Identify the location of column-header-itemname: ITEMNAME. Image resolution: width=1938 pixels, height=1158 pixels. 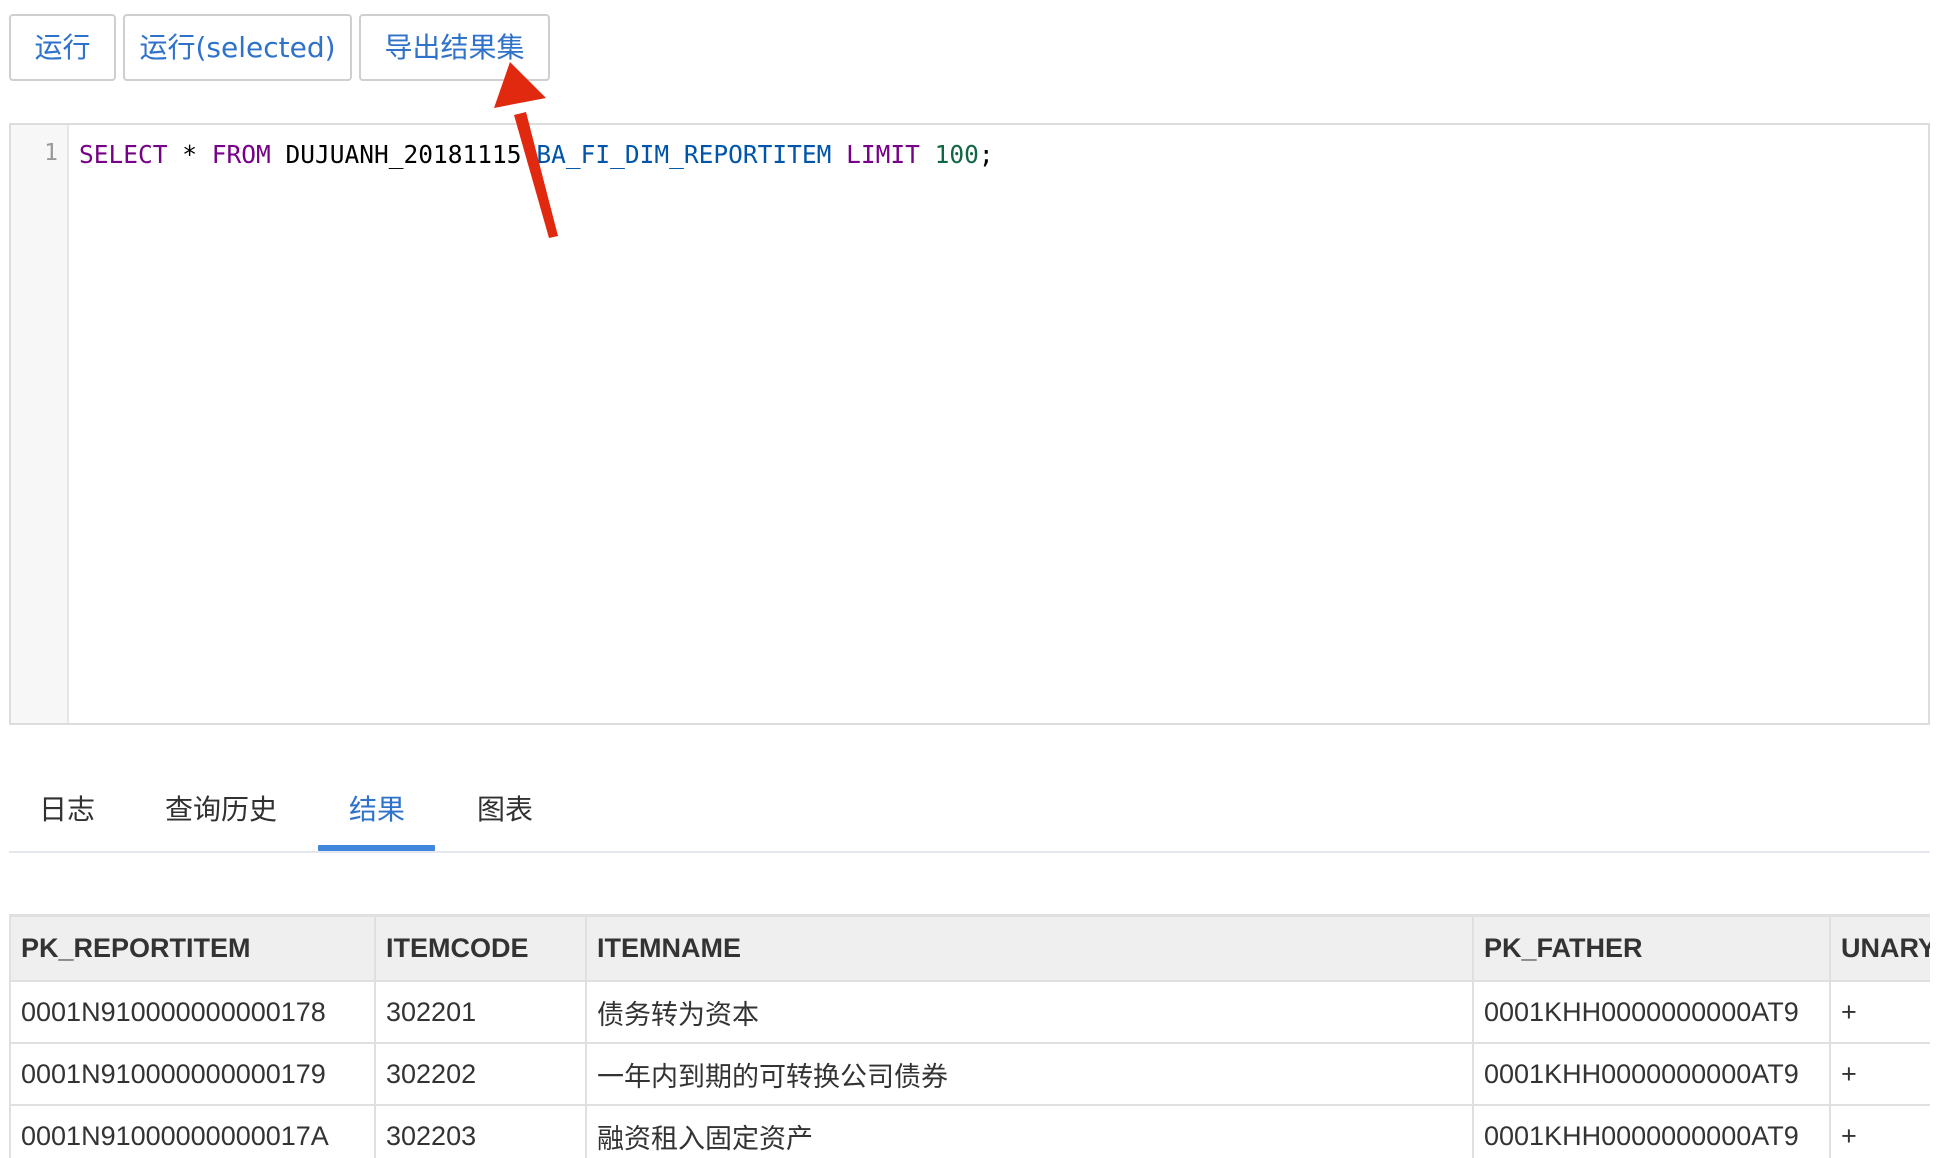
(1030, 949).